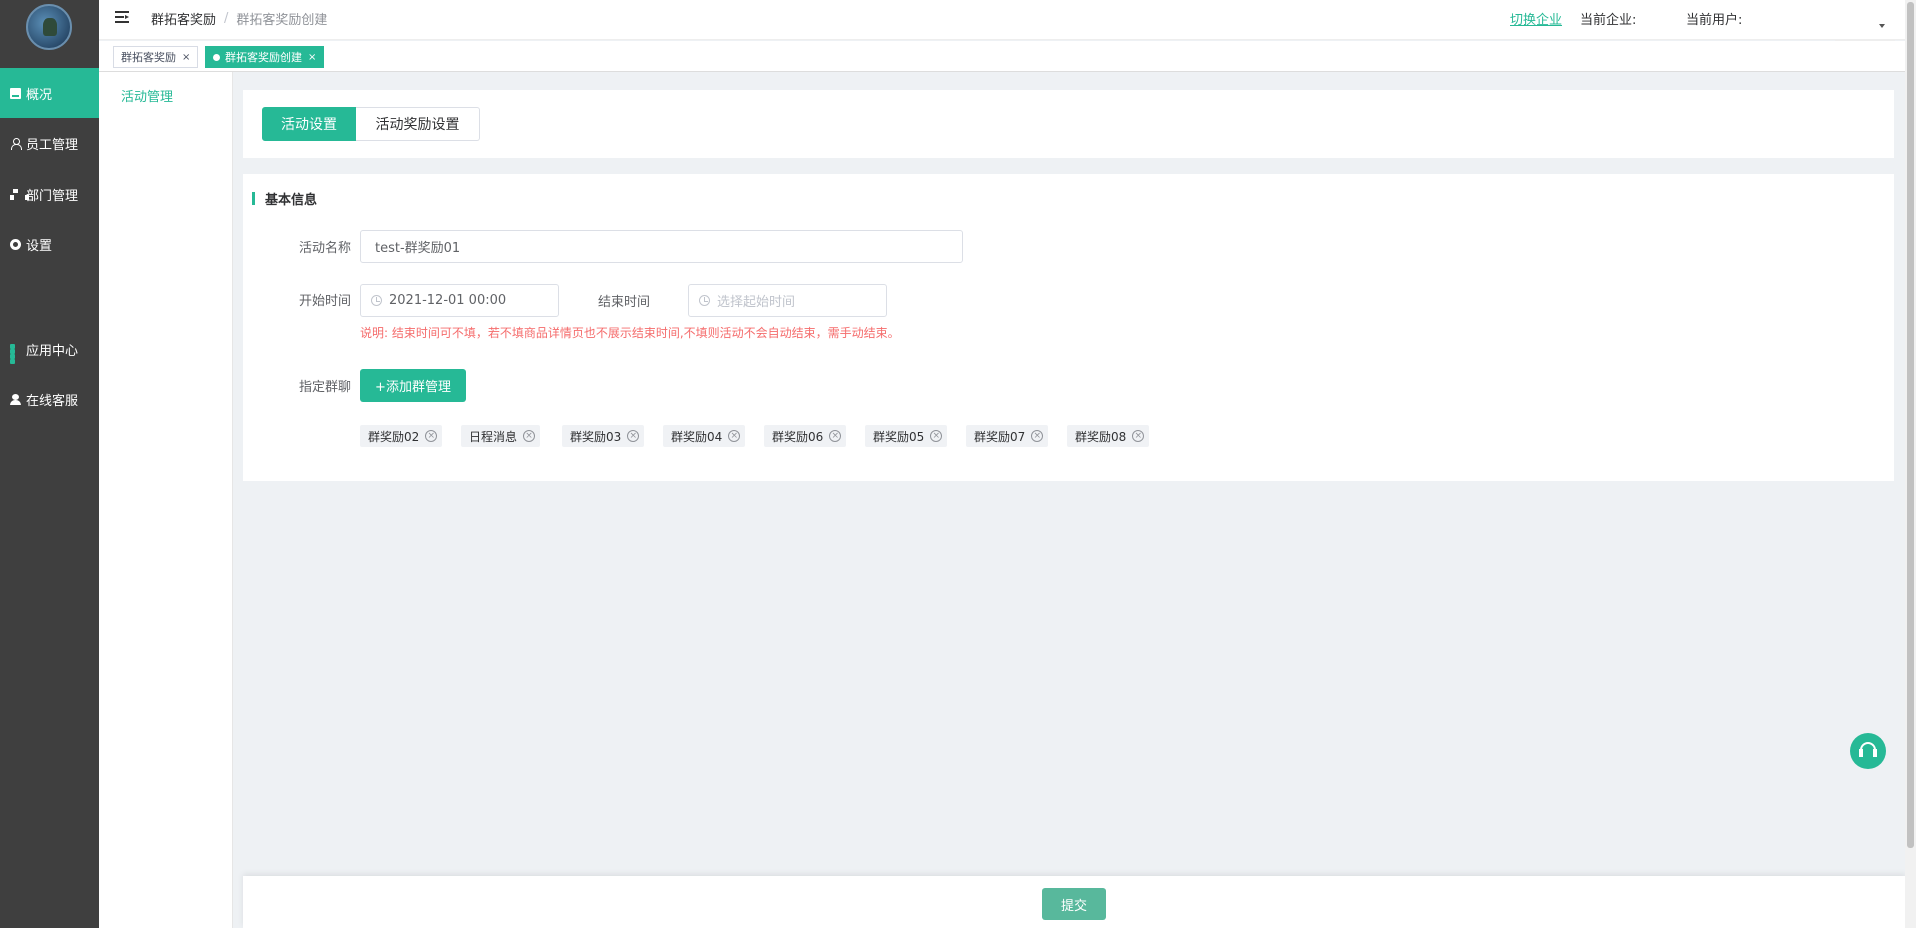  I want to click on tag-tab: 群拓客奖励 ×, so click(156, 57).